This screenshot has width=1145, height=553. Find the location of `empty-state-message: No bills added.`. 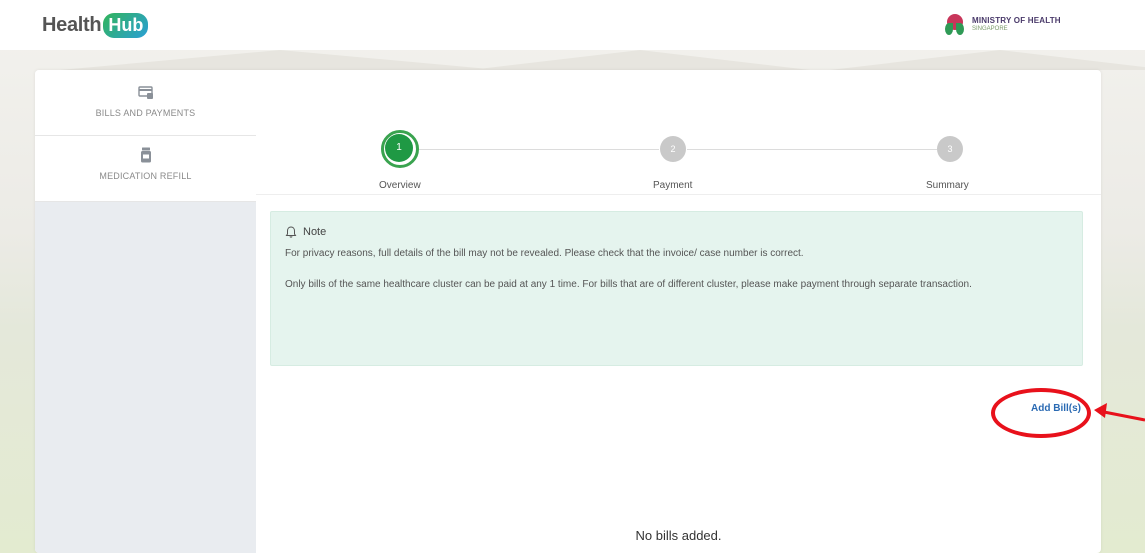

empty-state-message: No bills added. is located at coordinates (678, 535).